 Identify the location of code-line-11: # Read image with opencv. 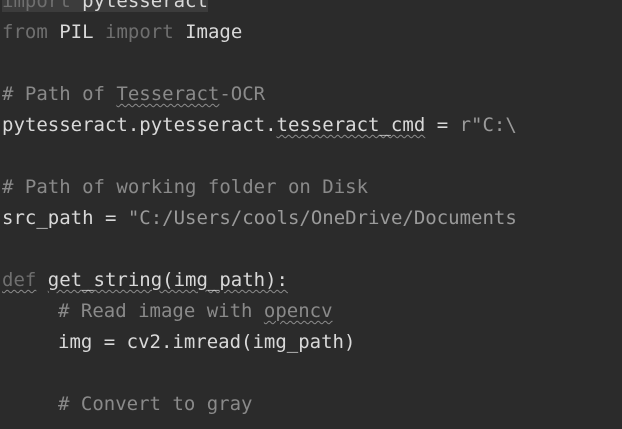
(167, 311).